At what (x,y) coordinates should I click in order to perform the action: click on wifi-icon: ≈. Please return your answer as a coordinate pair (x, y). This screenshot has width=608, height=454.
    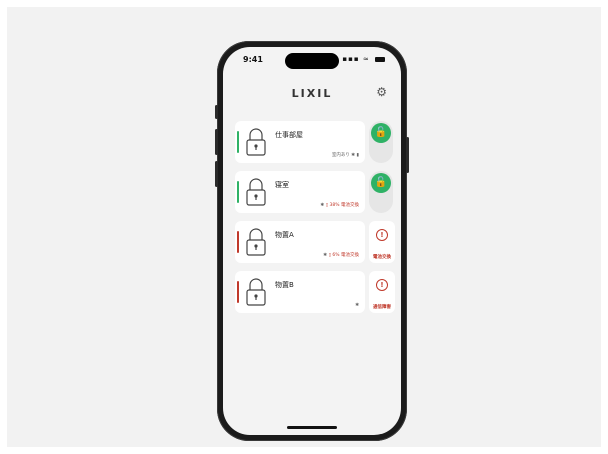
    Looking at the image, I should click on (366, 59).